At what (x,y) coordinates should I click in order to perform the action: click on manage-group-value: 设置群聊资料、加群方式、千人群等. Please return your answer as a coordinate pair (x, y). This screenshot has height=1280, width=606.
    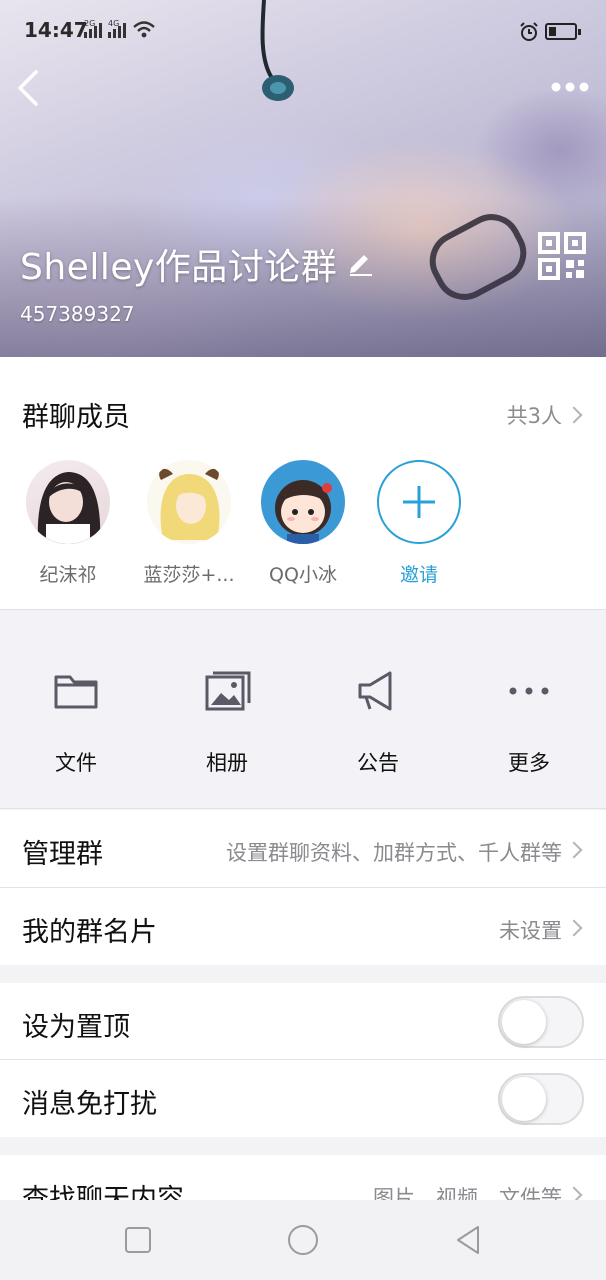
    Looking at the image, I should click on (394, 853).